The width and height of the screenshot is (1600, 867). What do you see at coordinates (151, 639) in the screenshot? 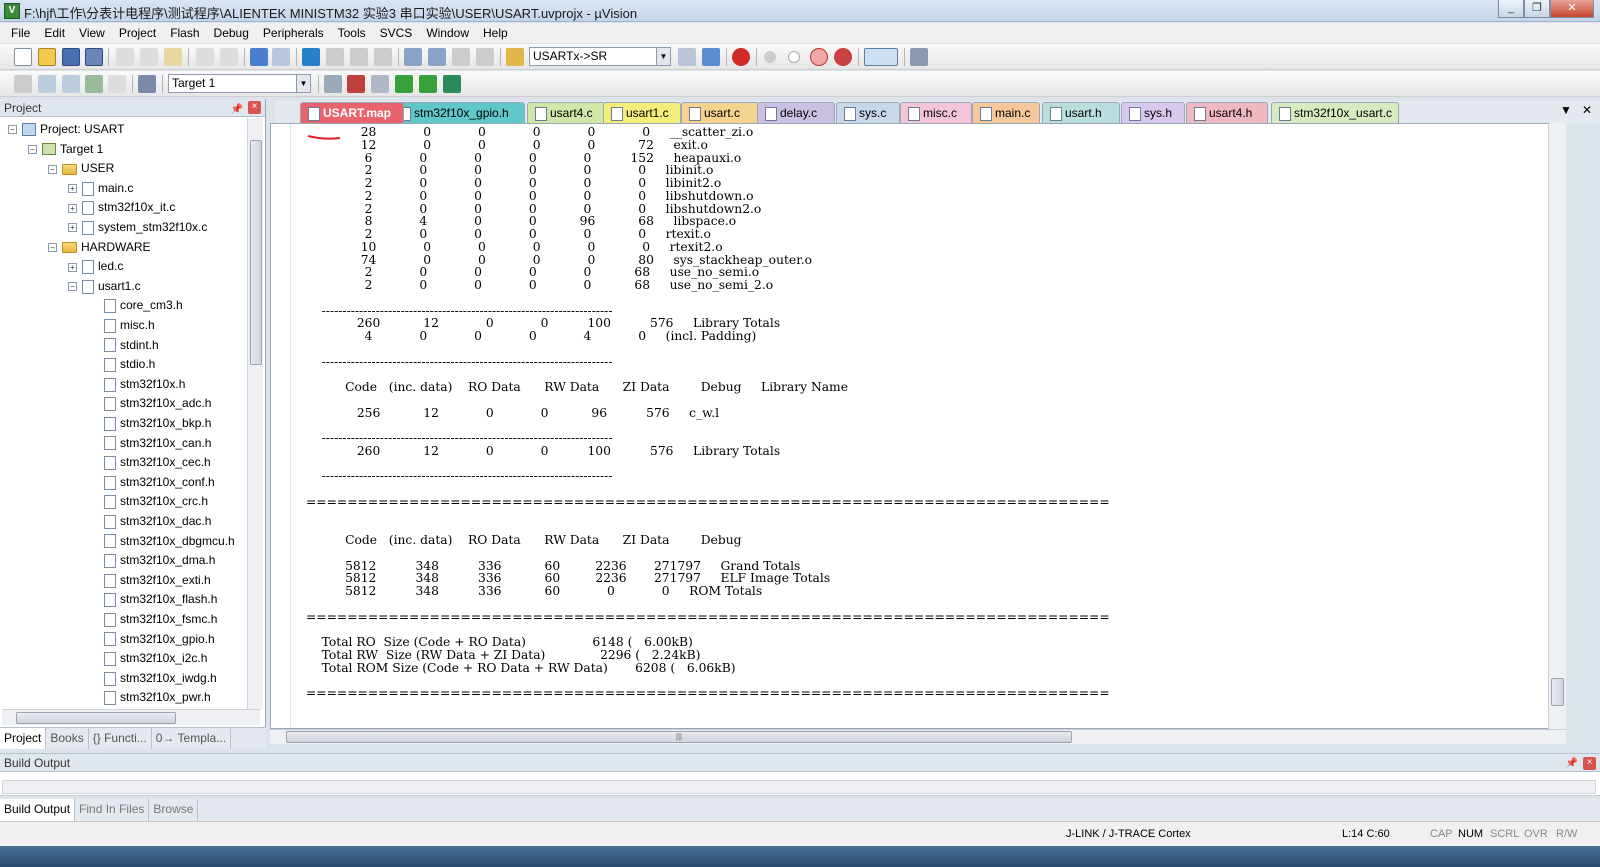
I see `tree-item: stm32f10x_gpio.h` at bounding box center [151, 639].